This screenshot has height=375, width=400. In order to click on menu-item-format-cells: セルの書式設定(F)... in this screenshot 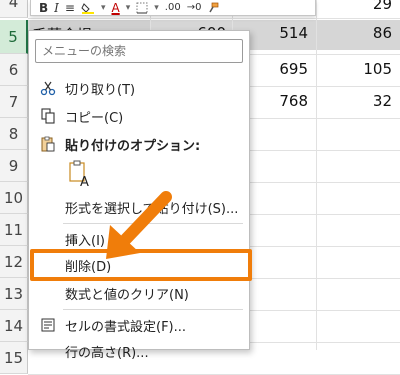, I will do `click(139, 325)`.